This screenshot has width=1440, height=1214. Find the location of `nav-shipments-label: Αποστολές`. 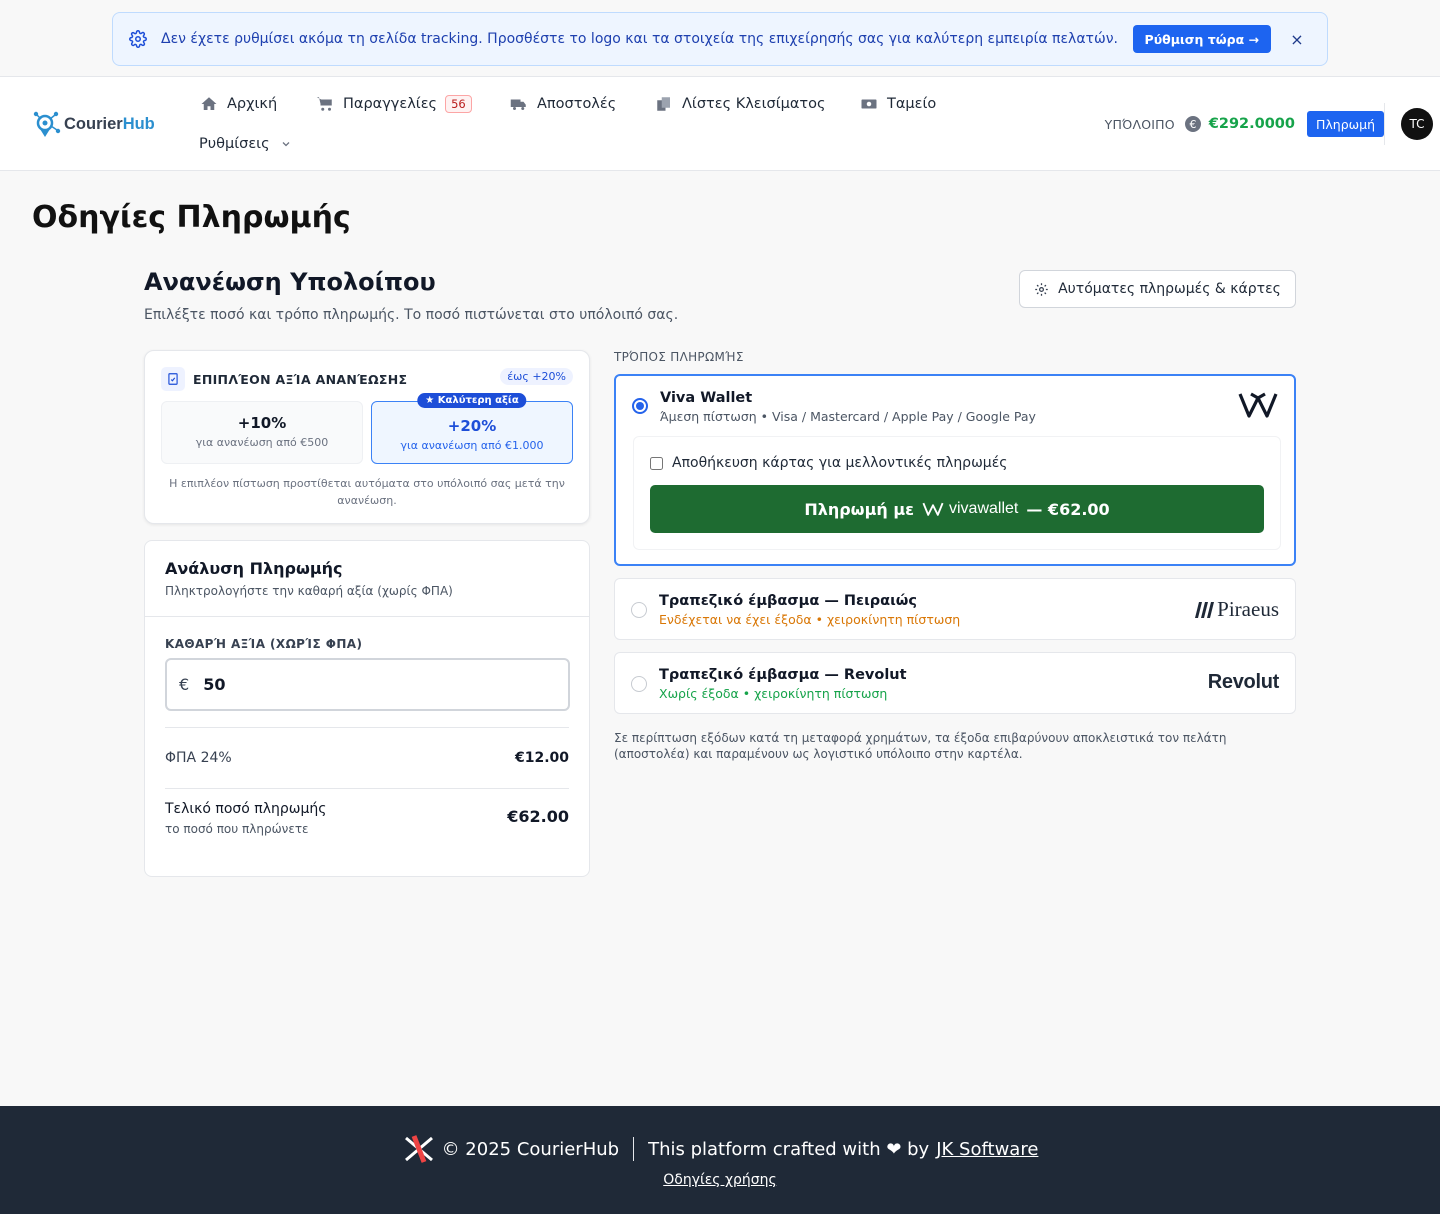

nav-shipments-label: Αποστολές is located at coordinates (577, 104).